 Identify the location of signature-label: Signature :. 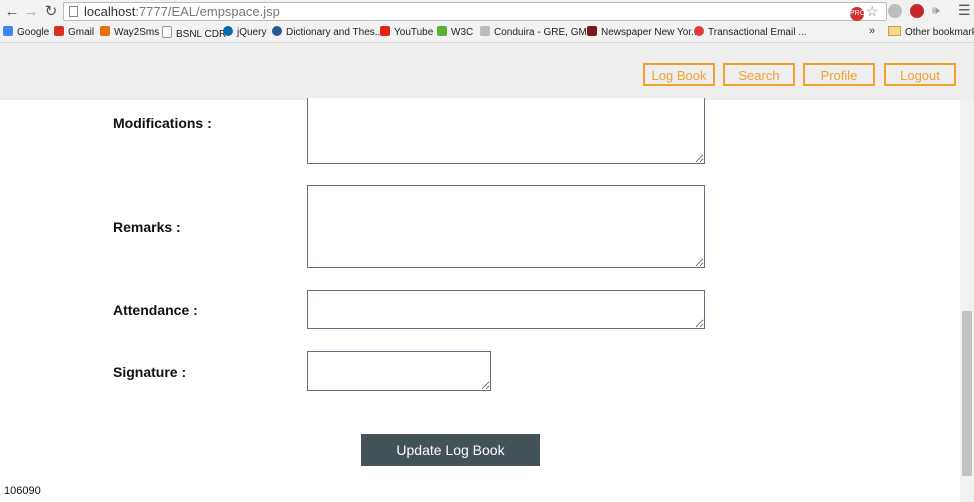
(150, 372).